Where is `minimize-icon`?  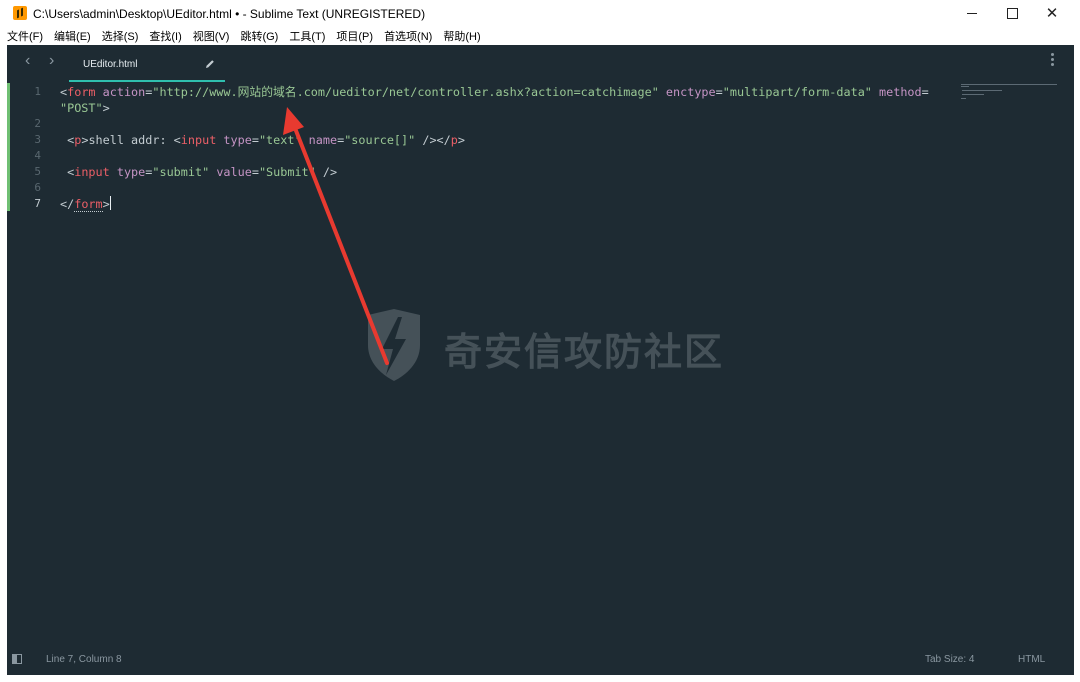 minimize-icon is located at coordinates (972, 13).